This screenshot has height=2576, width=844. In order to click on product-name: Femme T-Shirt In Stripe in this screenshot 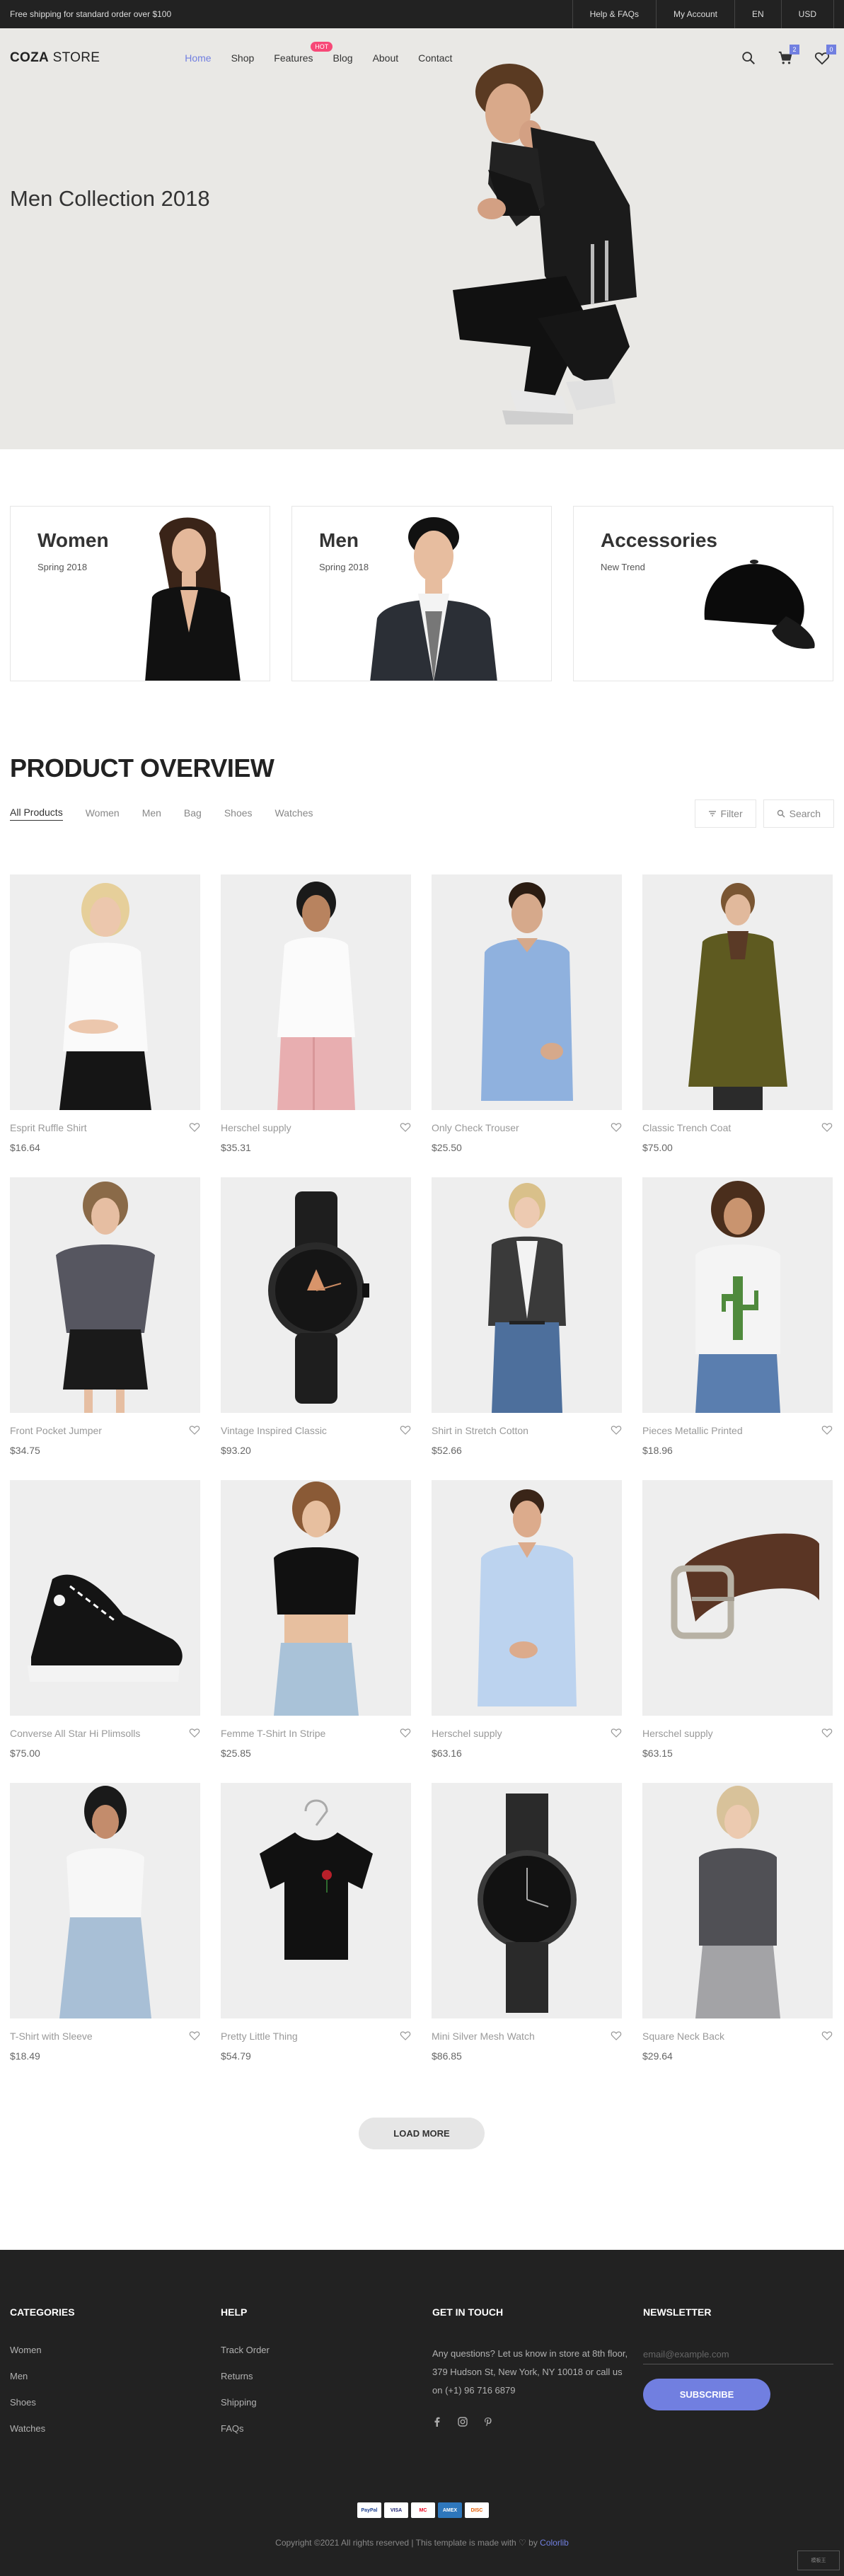, I will do `click(273, 1733)`.